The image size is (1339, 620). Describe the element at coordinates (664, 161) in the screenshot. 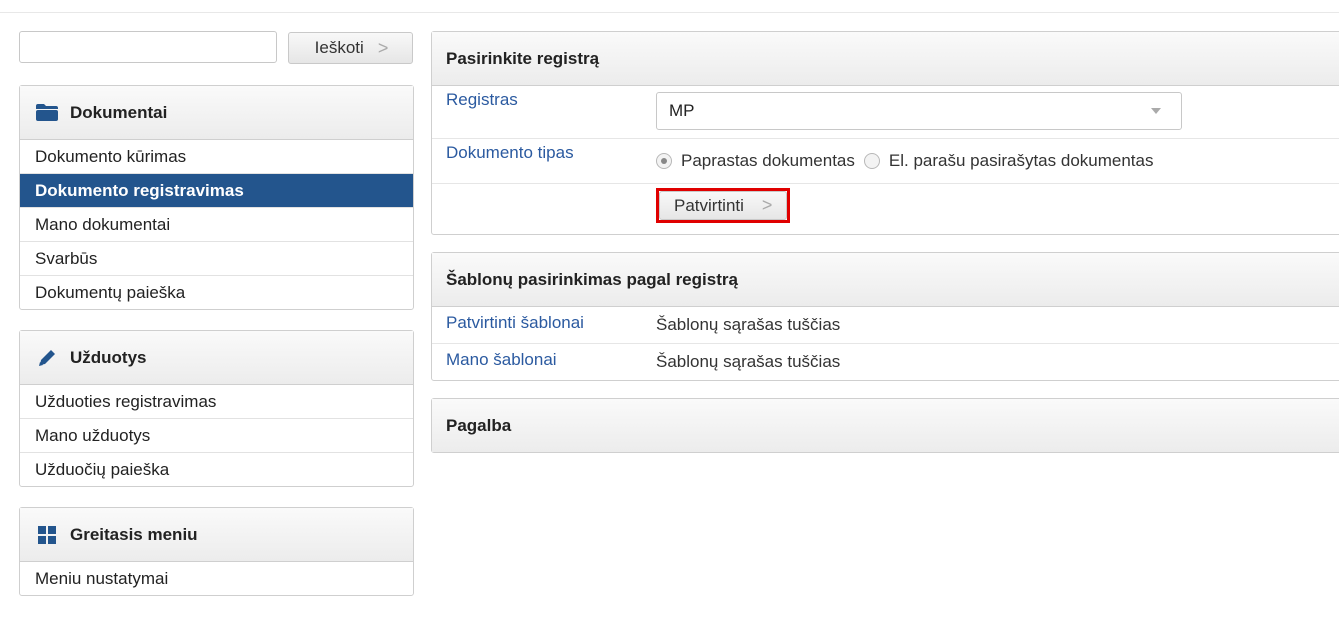

I see `radio-simple-document` at that location.